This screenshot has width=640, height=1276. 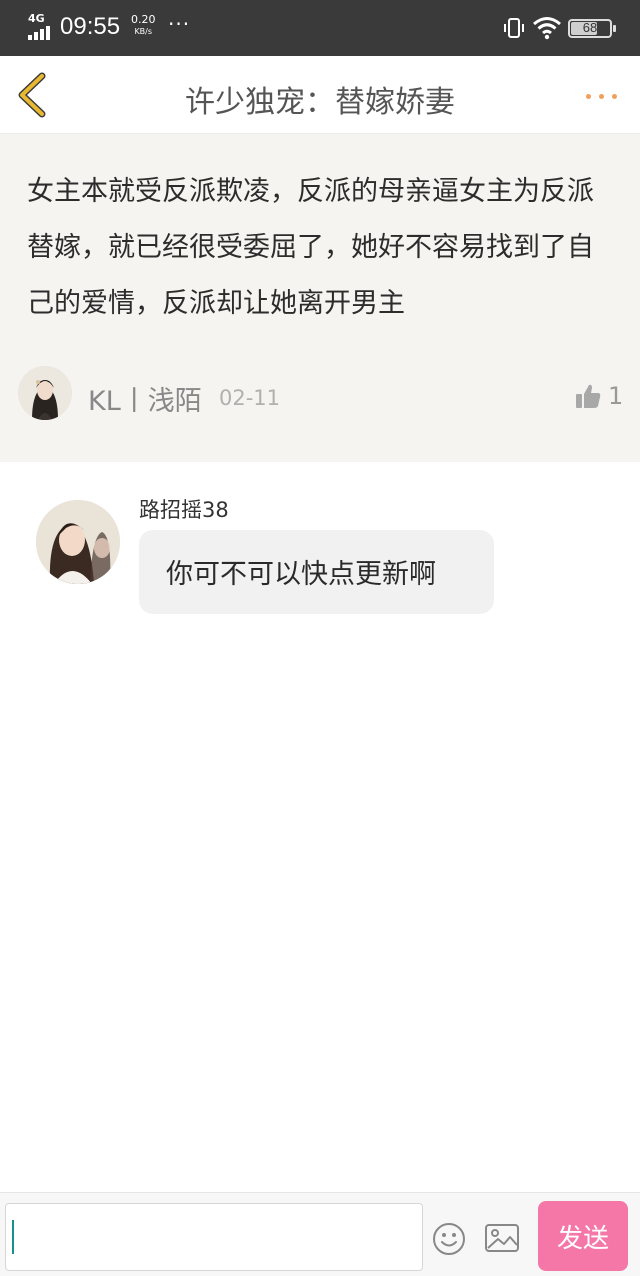 I want to click on thumbs-up-icon, so click(x=588, y=396).